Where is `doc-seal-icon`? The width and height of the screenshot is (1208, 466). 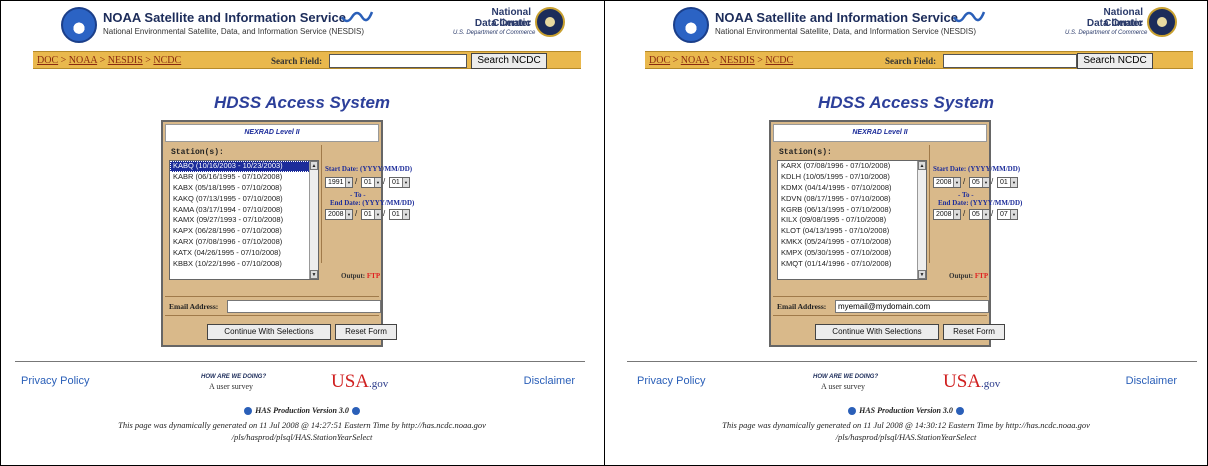
doc-seal-icon is located at coordinates (550, 22).